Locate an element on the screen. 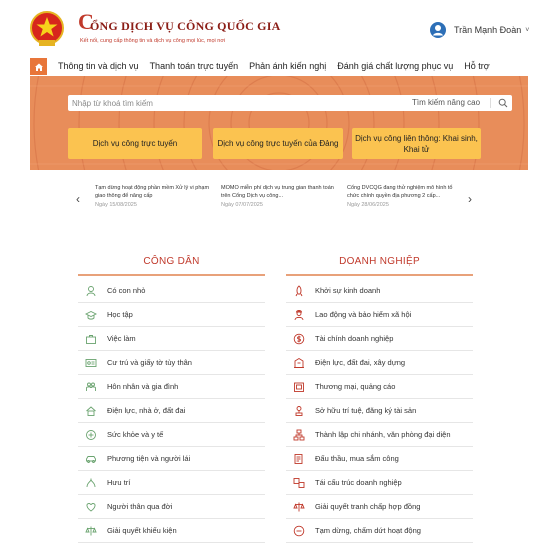 The height and width of the screenshot is (544, 558). citizen-service-item: Giải quyết khiếu kiện is located at coordinates (171, 531).